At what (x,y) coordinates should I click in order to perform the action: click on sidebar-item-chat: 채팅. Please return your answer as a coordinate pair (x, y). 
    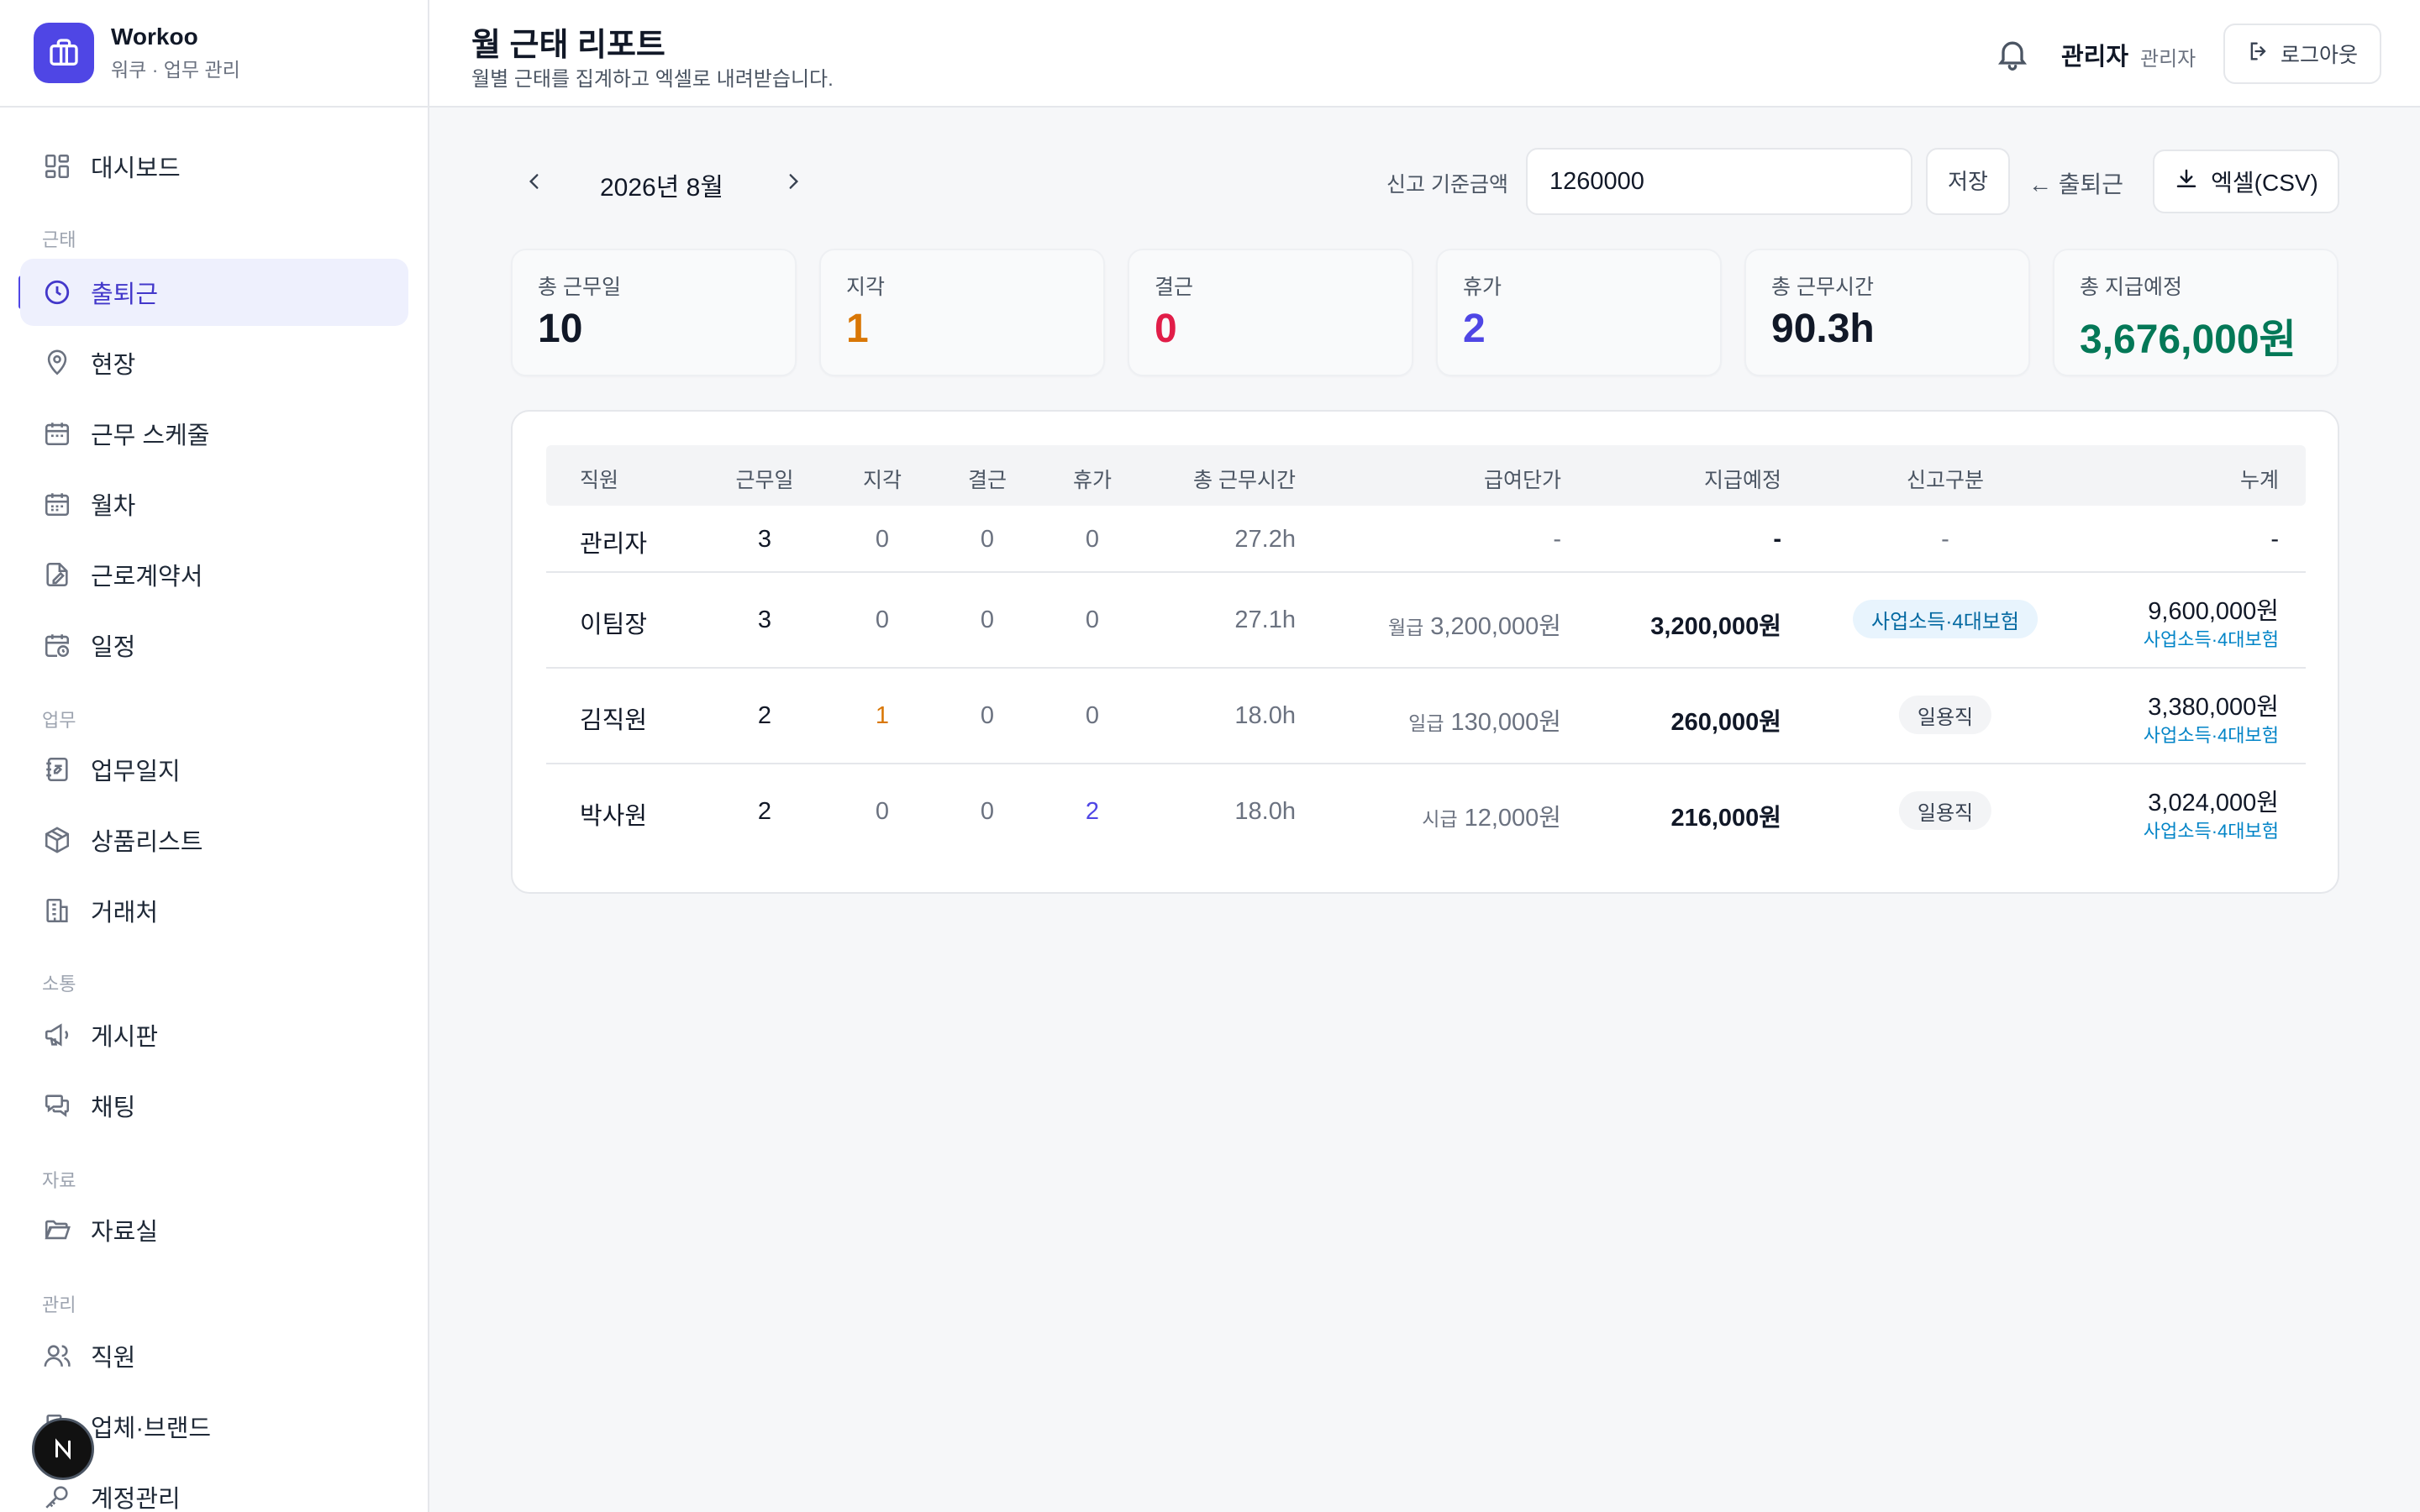
    Looking at the image, I should click on (214, 1105).